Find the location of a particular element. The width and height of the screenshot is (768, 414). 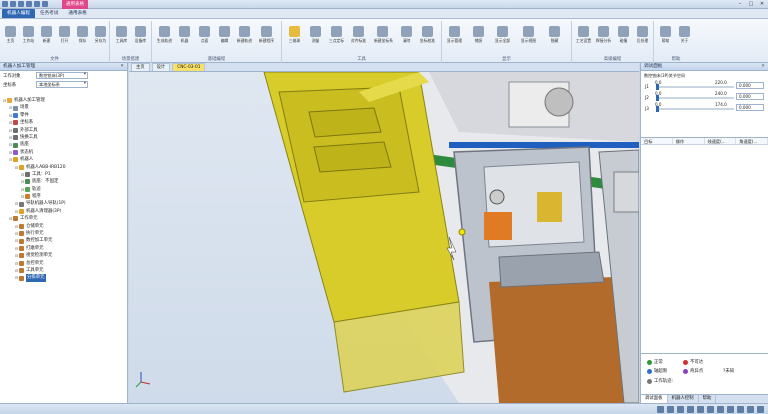

doc-tab-design: 设计 is located at coordinates (161, 67).